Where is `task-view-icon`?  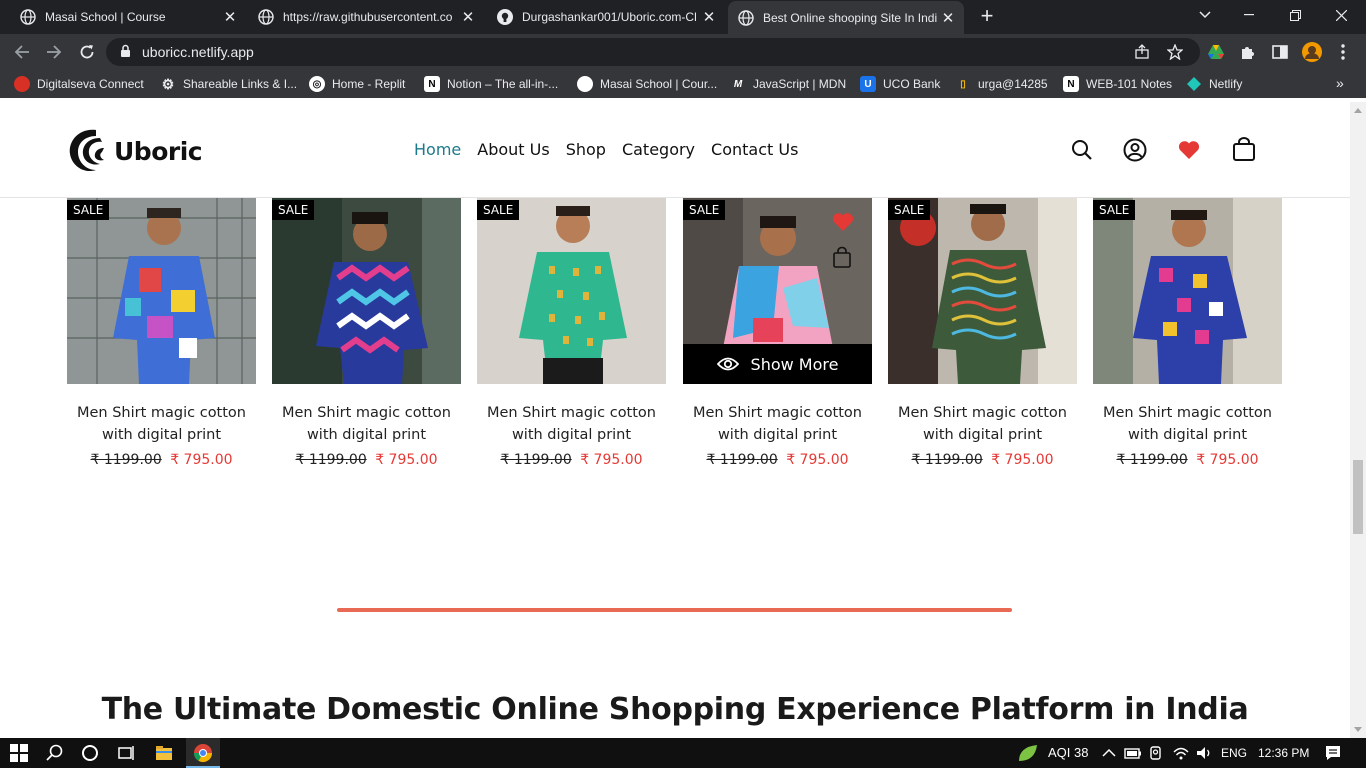
task-view-icon is located at coordinates (126, 753).